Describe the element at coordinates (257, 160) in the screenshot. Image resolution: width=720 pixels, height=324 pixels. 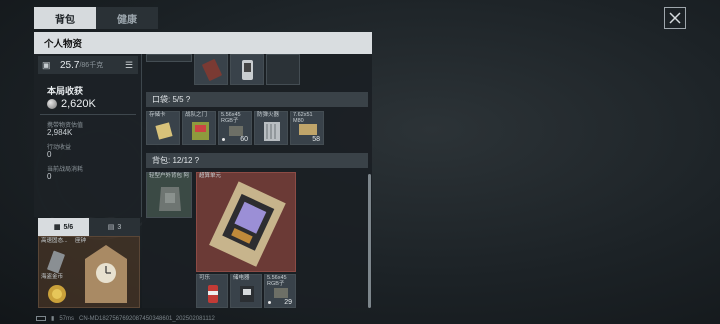
I see `backpack-header: 背包: 12/12 ?` at that location.